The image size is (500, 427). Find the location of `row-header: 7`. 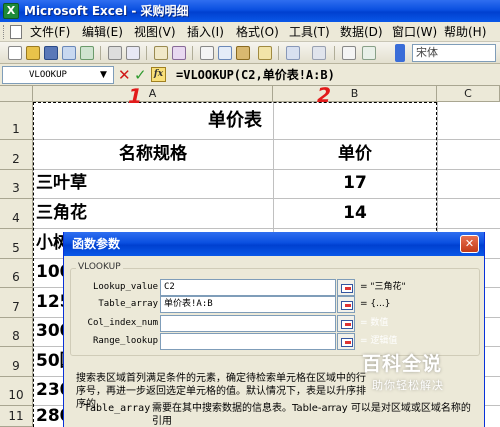

row-header: 7 is located at coordinates (16, 303).